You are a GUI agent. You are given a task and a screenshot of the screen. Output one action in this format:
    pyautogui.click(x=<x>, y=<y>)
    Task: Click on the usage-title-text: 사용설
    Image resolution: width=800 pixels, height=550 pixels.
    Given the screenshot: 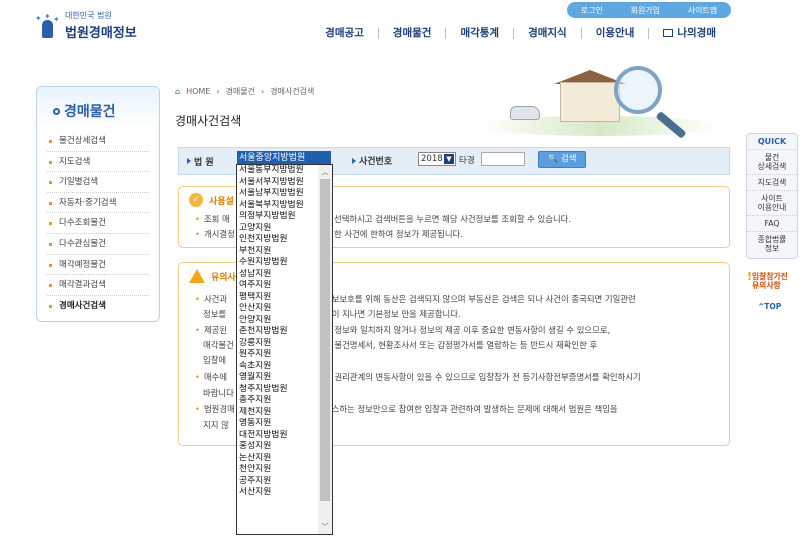 What is the action you would take?
    pyautogui.click(x=221, y=201)
    